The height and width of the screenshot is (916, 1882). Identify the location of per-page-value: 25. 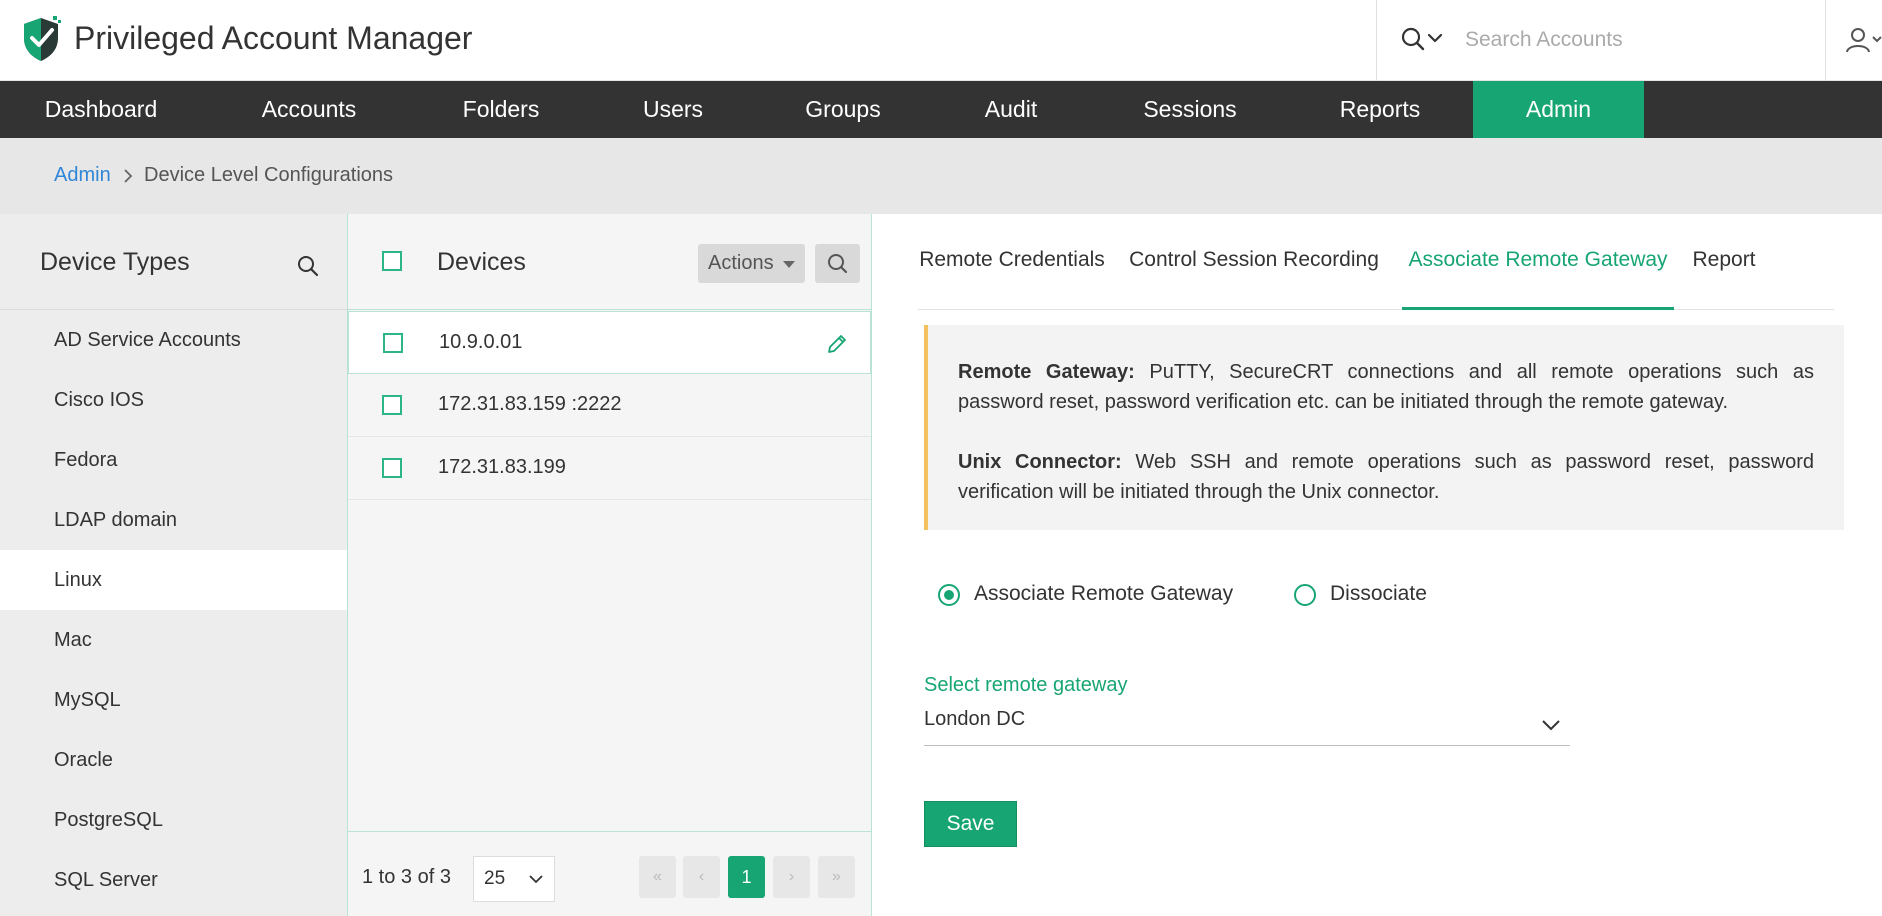
(495, 878).